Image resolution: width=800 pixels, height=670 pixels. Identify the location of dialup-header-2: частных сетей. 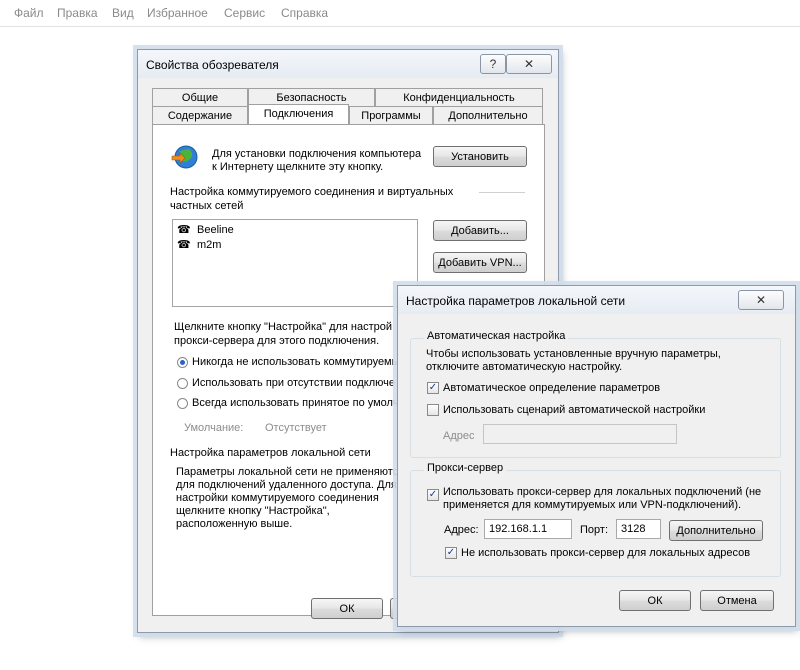
(207, 206).